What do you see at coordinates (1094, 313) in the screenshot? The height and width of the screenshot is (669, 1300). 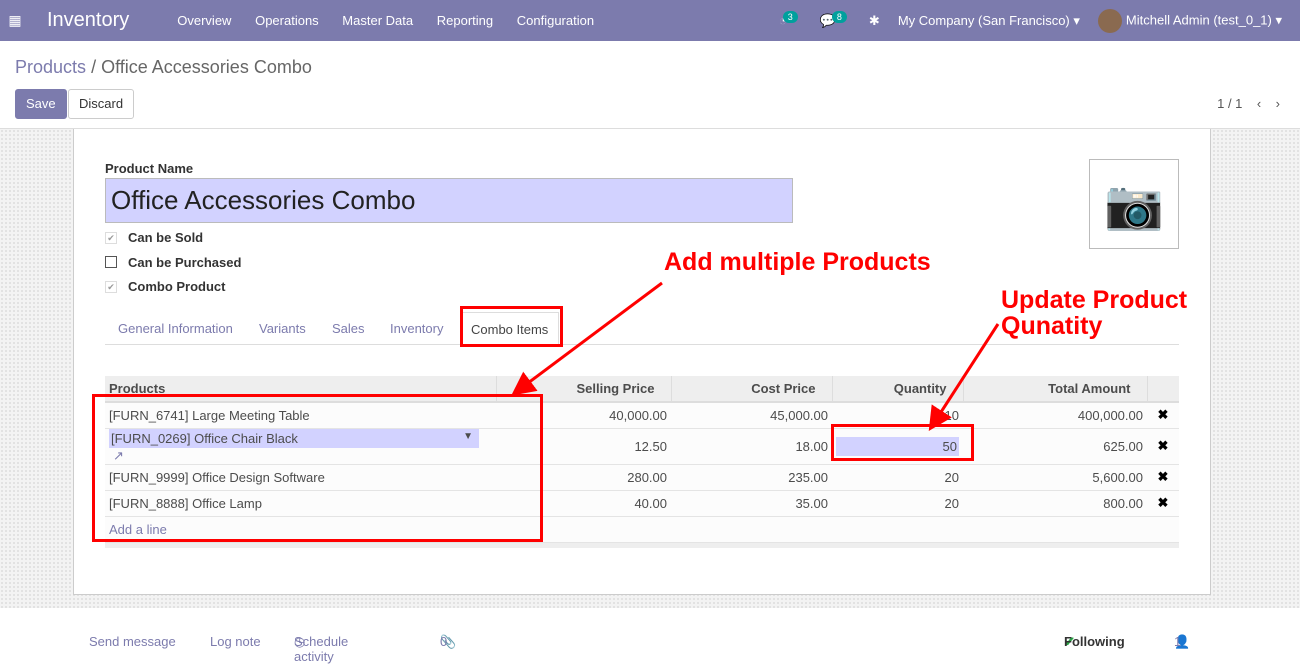 I see `annotation-update-quantity: Update Product Qunatity` at bounding box center [1094, 313].